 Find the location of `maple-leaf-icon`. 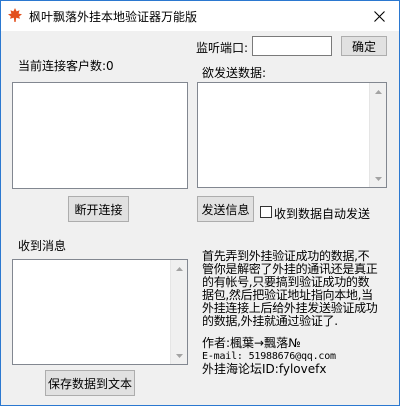

maple-leaf-icon is located at coordinates (15, 15).